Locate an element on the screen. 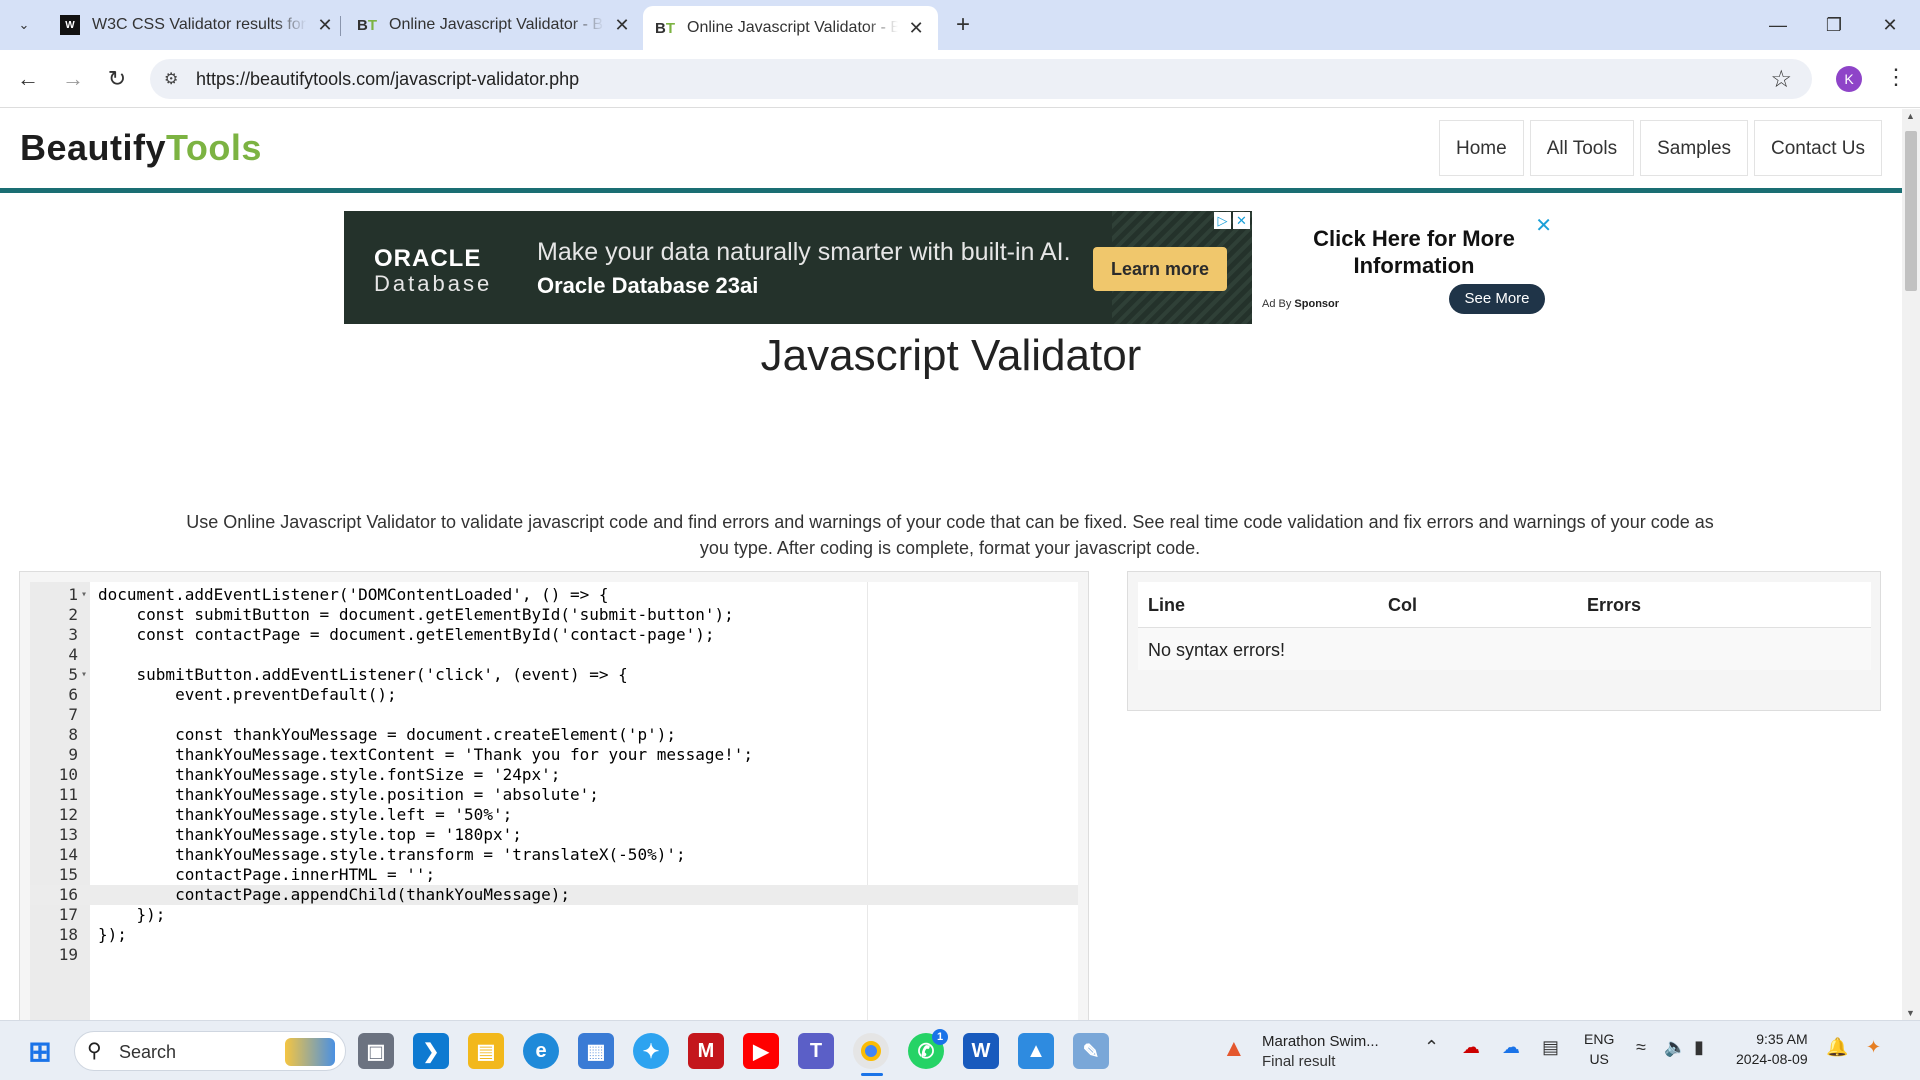  code-line: 6 event.preventDefault(); is located at coordinates (554, 695).